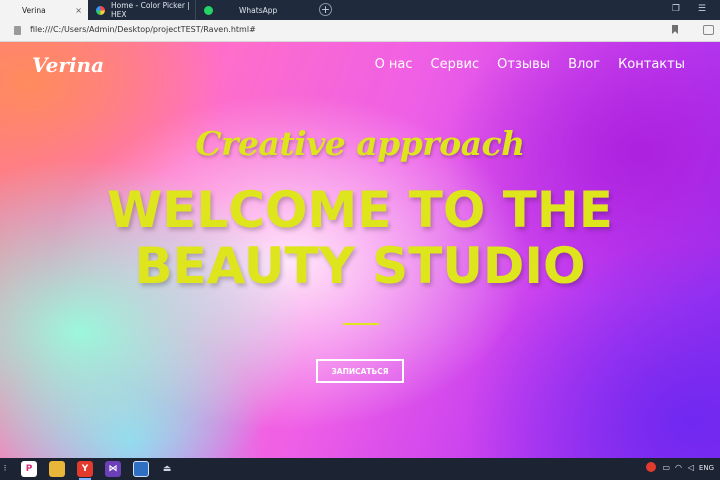  Describe the element at coordinates (17, 30) in the screenshot. I see `page-icon` at that location.